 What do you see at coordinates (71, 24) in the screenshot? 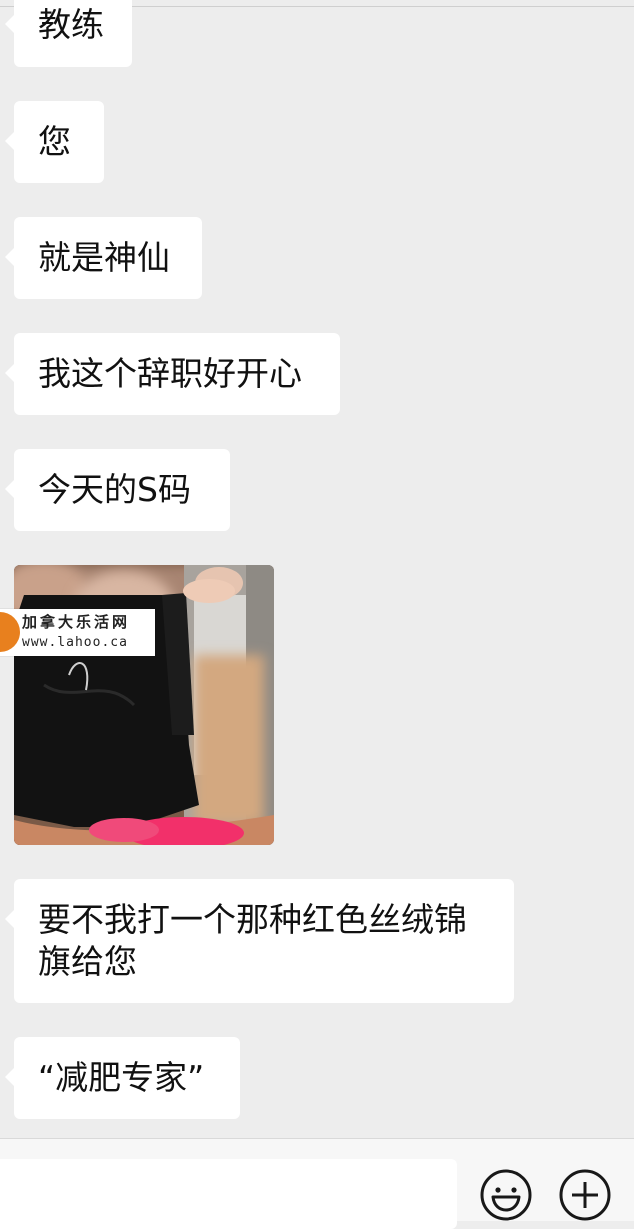
I see `message-text: 教练` at bounding box center [71, 24].